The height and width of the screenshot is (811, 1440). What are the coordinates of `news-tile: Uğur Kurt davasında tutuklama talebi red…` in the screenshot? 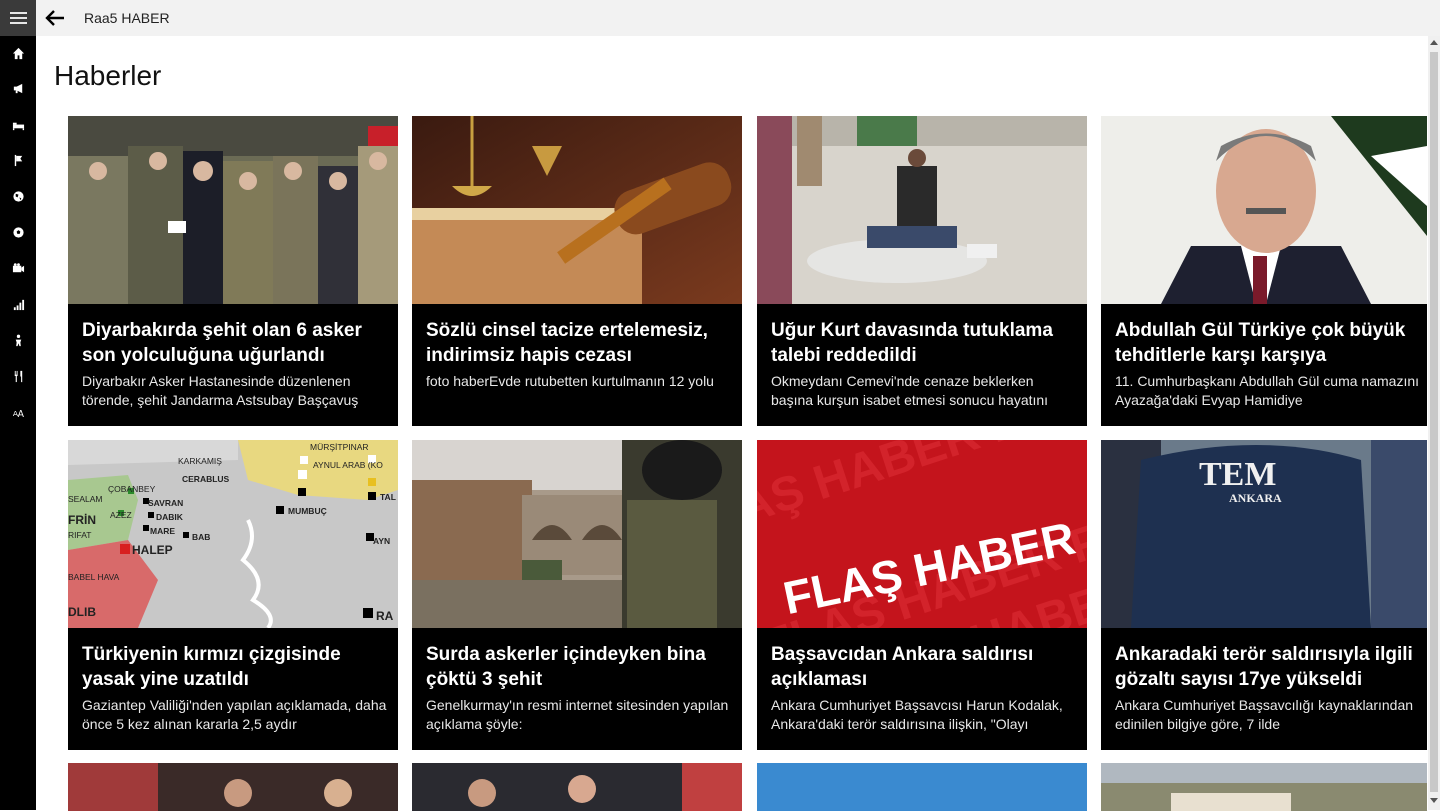 It's located at (922, 271).